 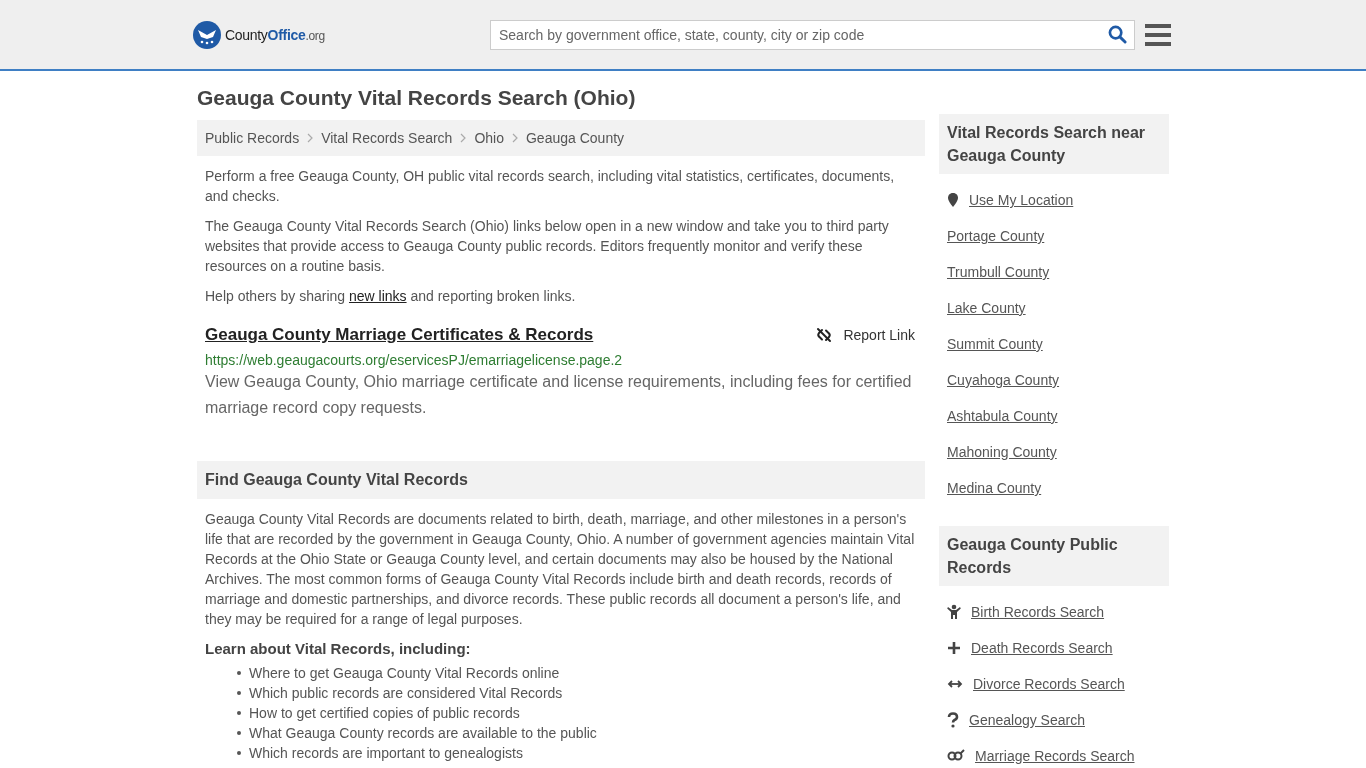 I want to click on sidebar-link: Ashtabula County, so click(x=1002, y=416).